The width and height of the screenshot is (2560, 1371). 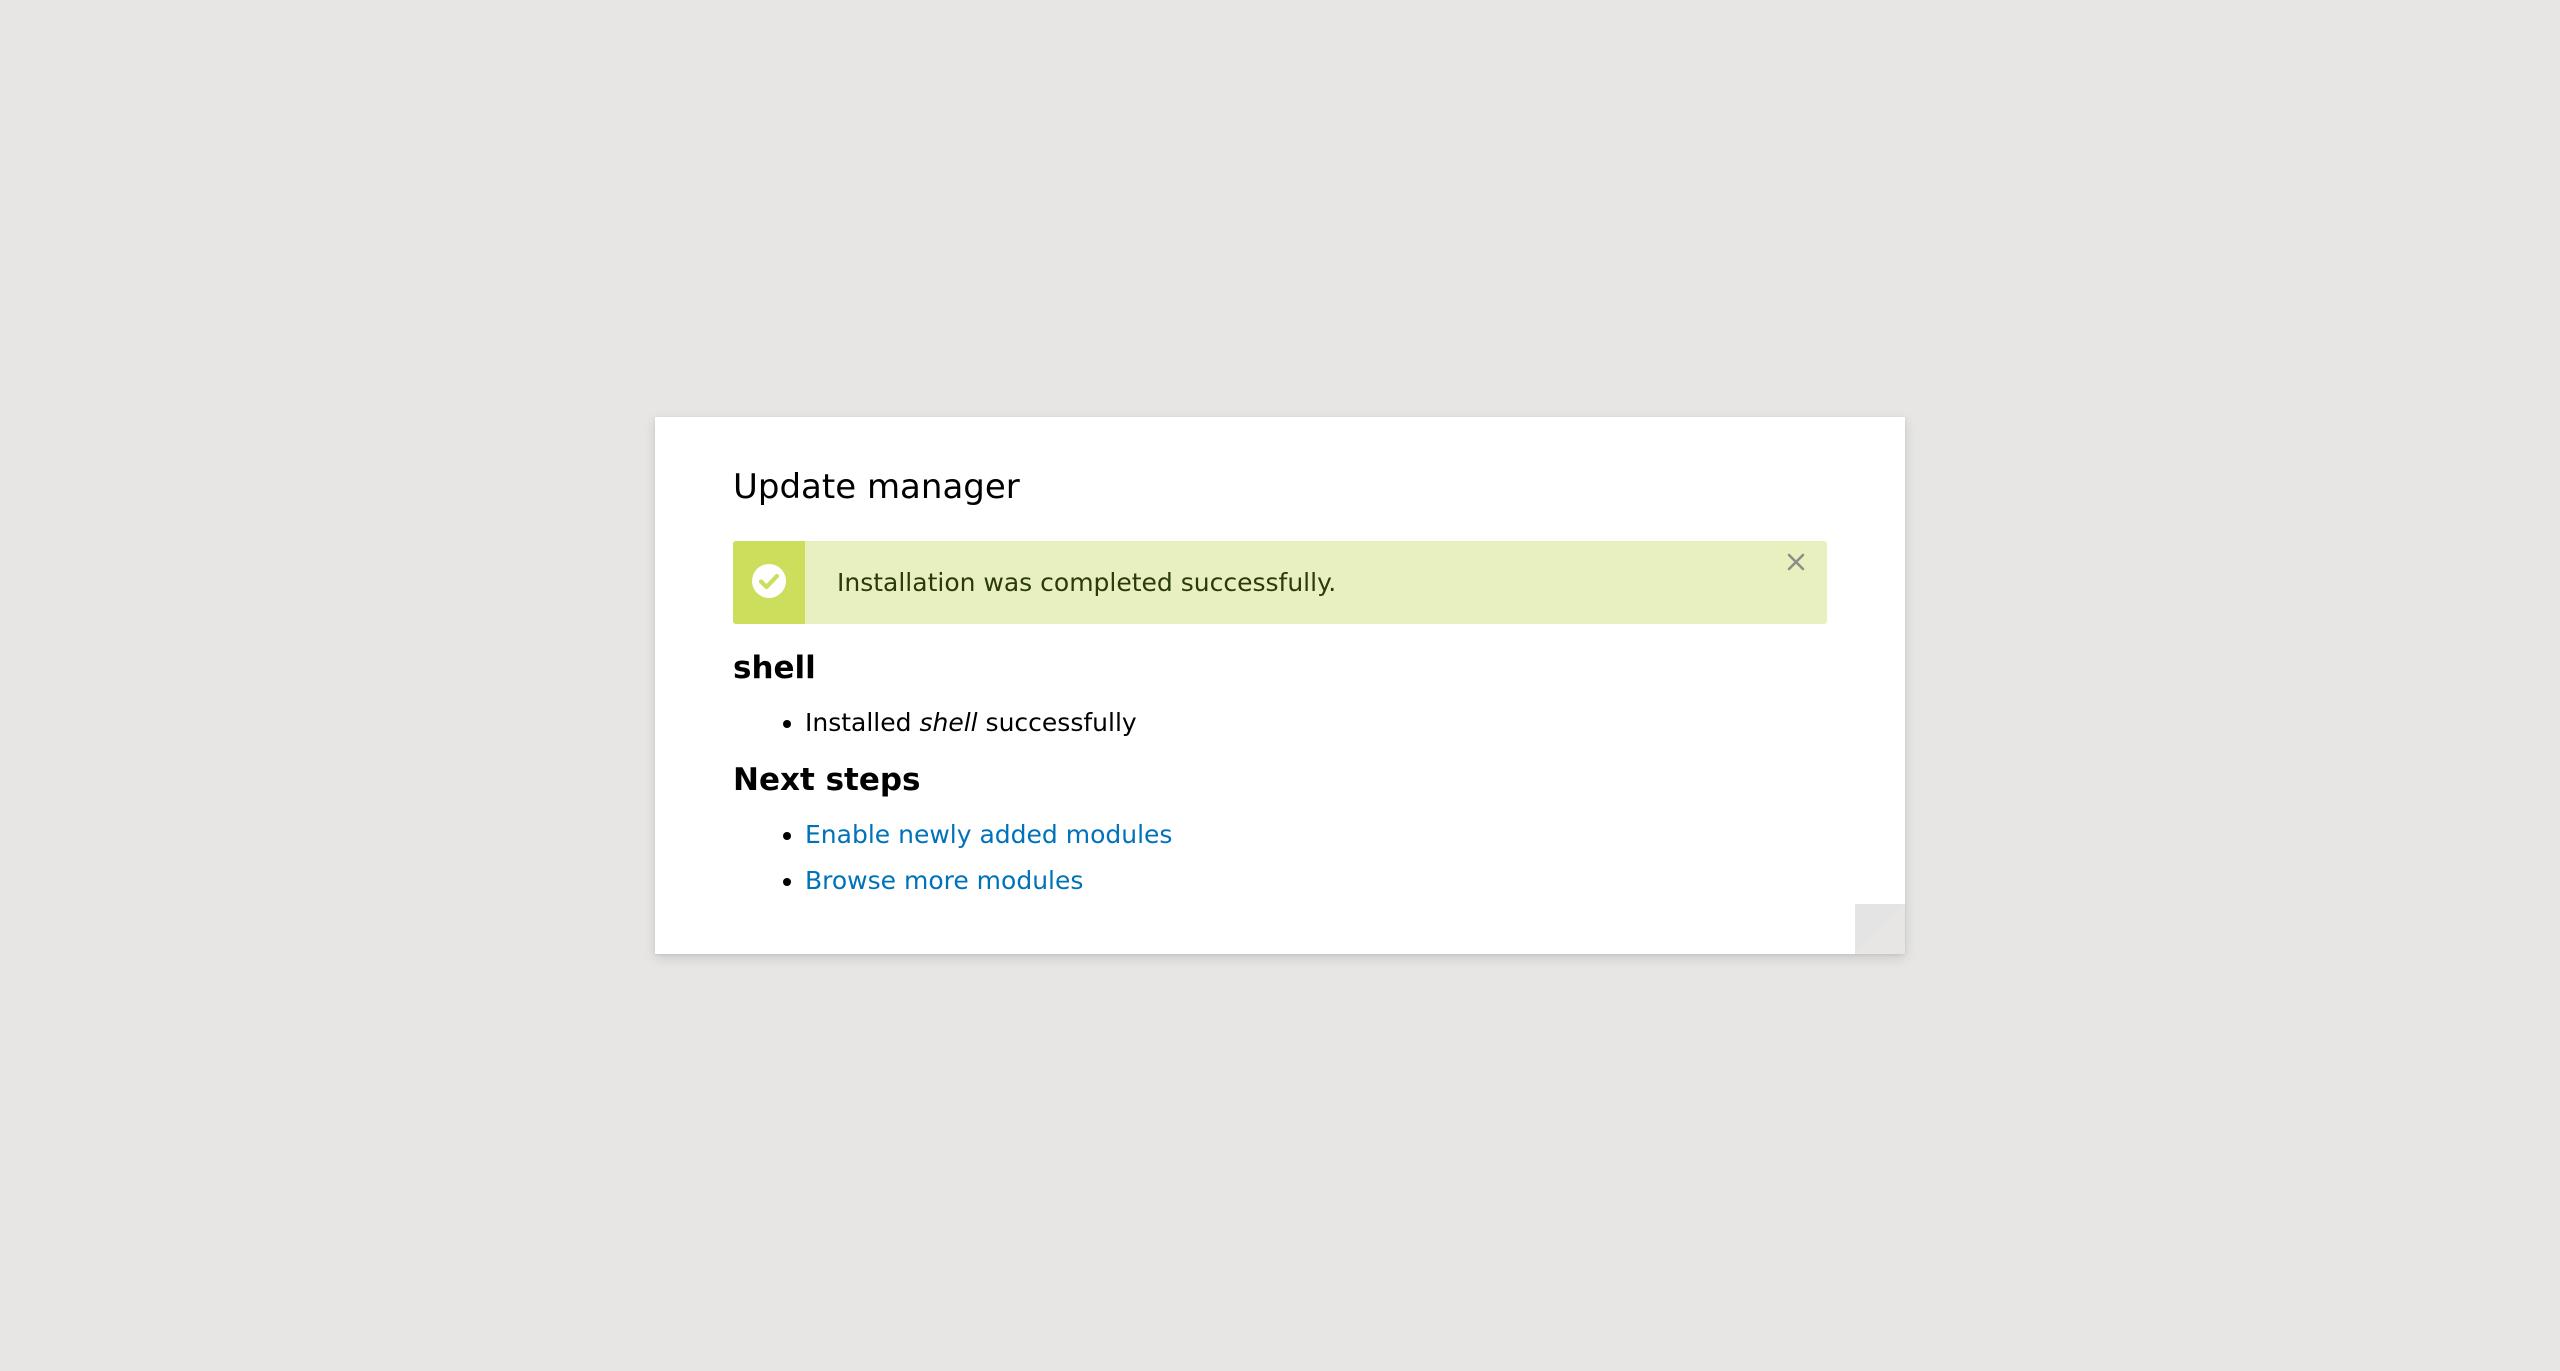 I want to click on result-prefix: Installed, so click(x=862, y=722).